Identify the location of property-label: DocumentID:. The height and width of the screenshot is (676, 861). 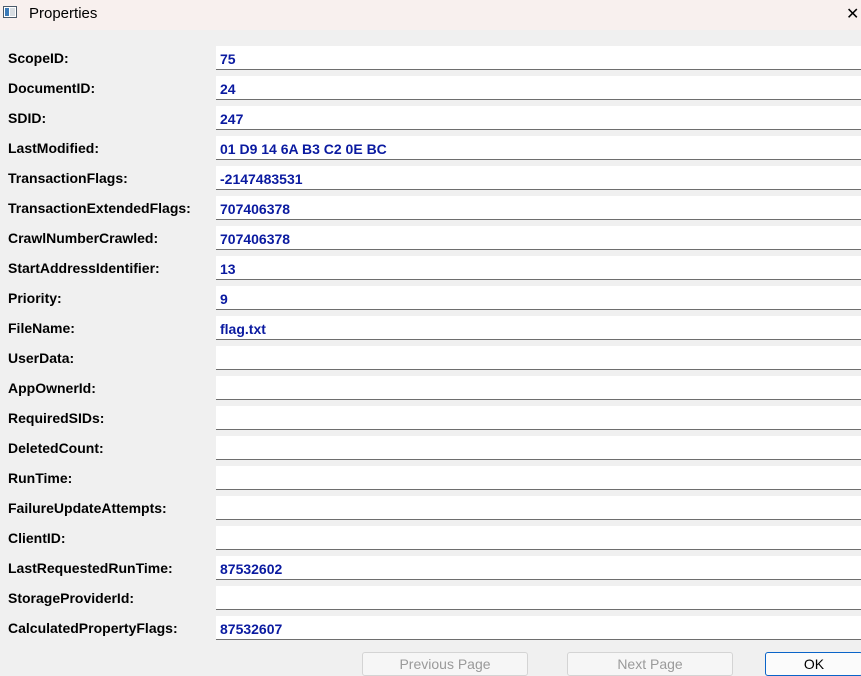
(52, 88).